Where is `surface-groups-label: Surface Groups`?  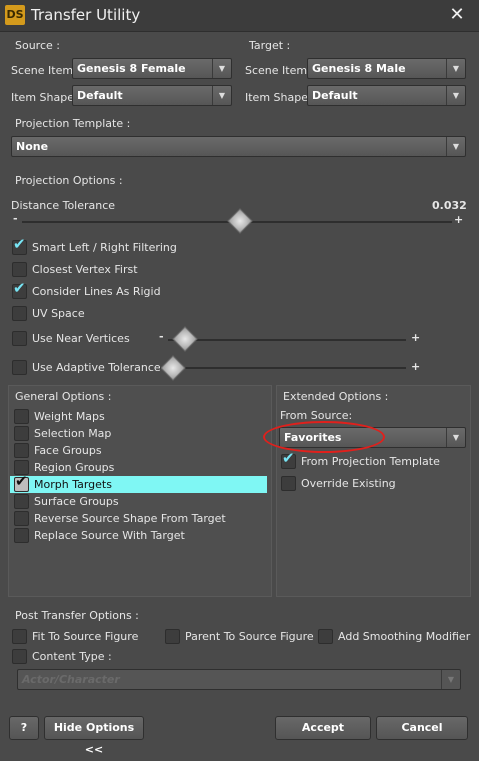
surface-groups-label: Surface Groups is located at coordinates (76, 501).